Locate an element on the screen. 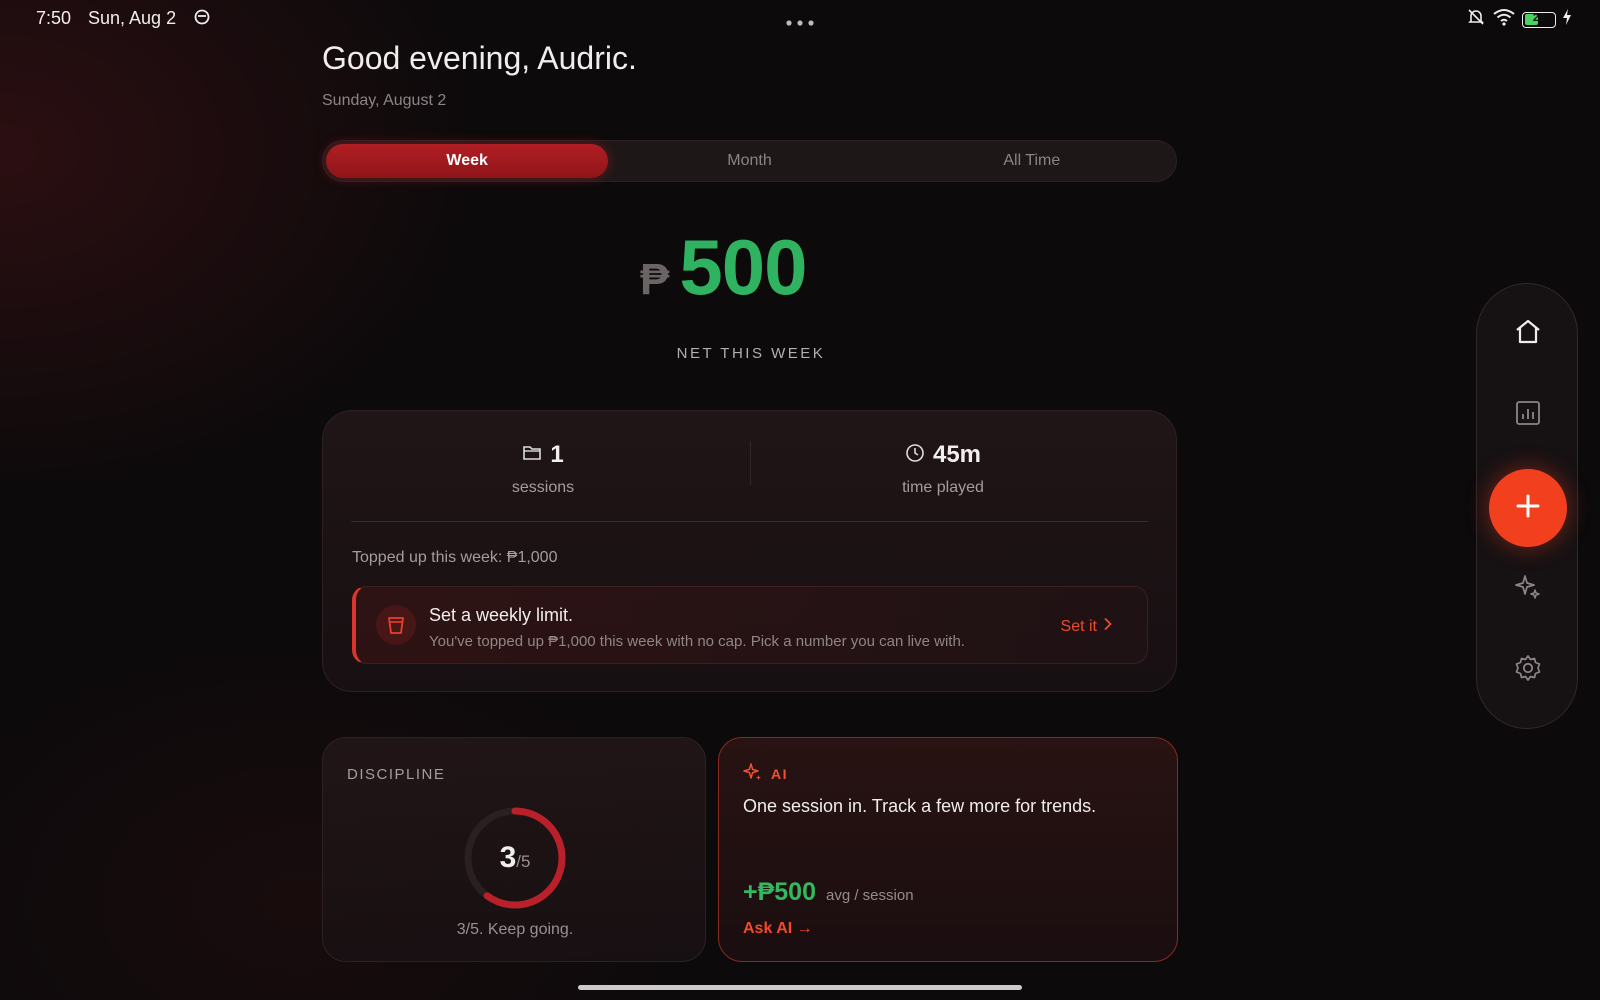 The image size is (1600, 1000). battery-level: 22 is located at coordinates (1539, 17).